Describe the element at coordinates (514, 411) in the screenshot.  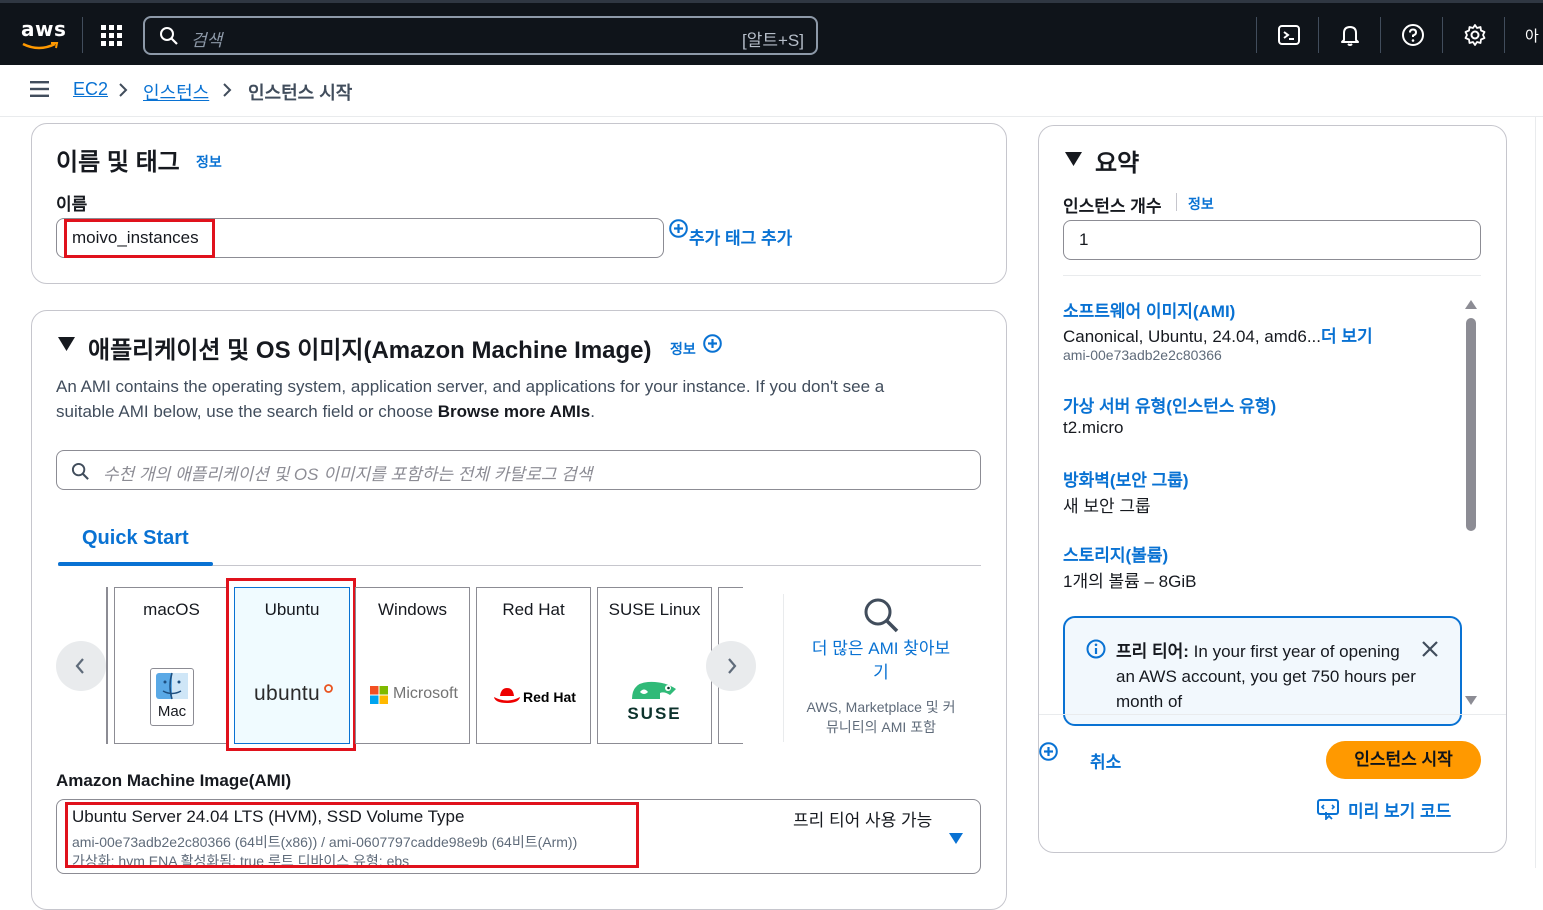
I see `browse-more-amis-text: Browse more AMIs` at that location.